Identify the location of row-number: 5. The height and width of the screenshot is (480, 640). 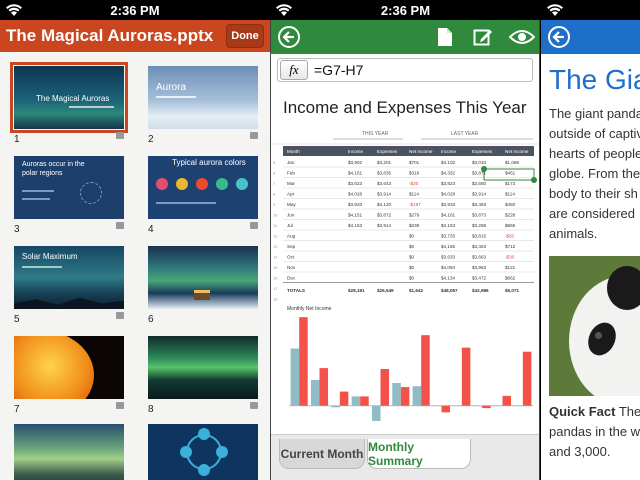
(274, 162).